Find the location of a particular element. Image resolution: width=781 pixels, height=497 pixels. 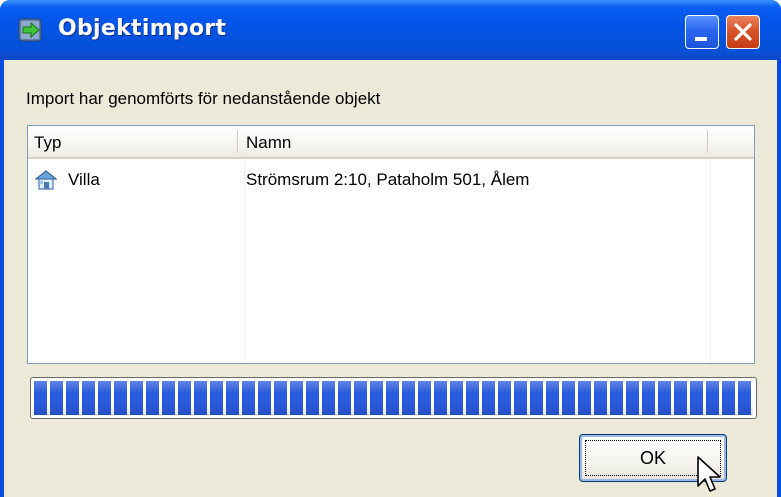

list-header: Typ Namn is located at coordinates (391, 142).